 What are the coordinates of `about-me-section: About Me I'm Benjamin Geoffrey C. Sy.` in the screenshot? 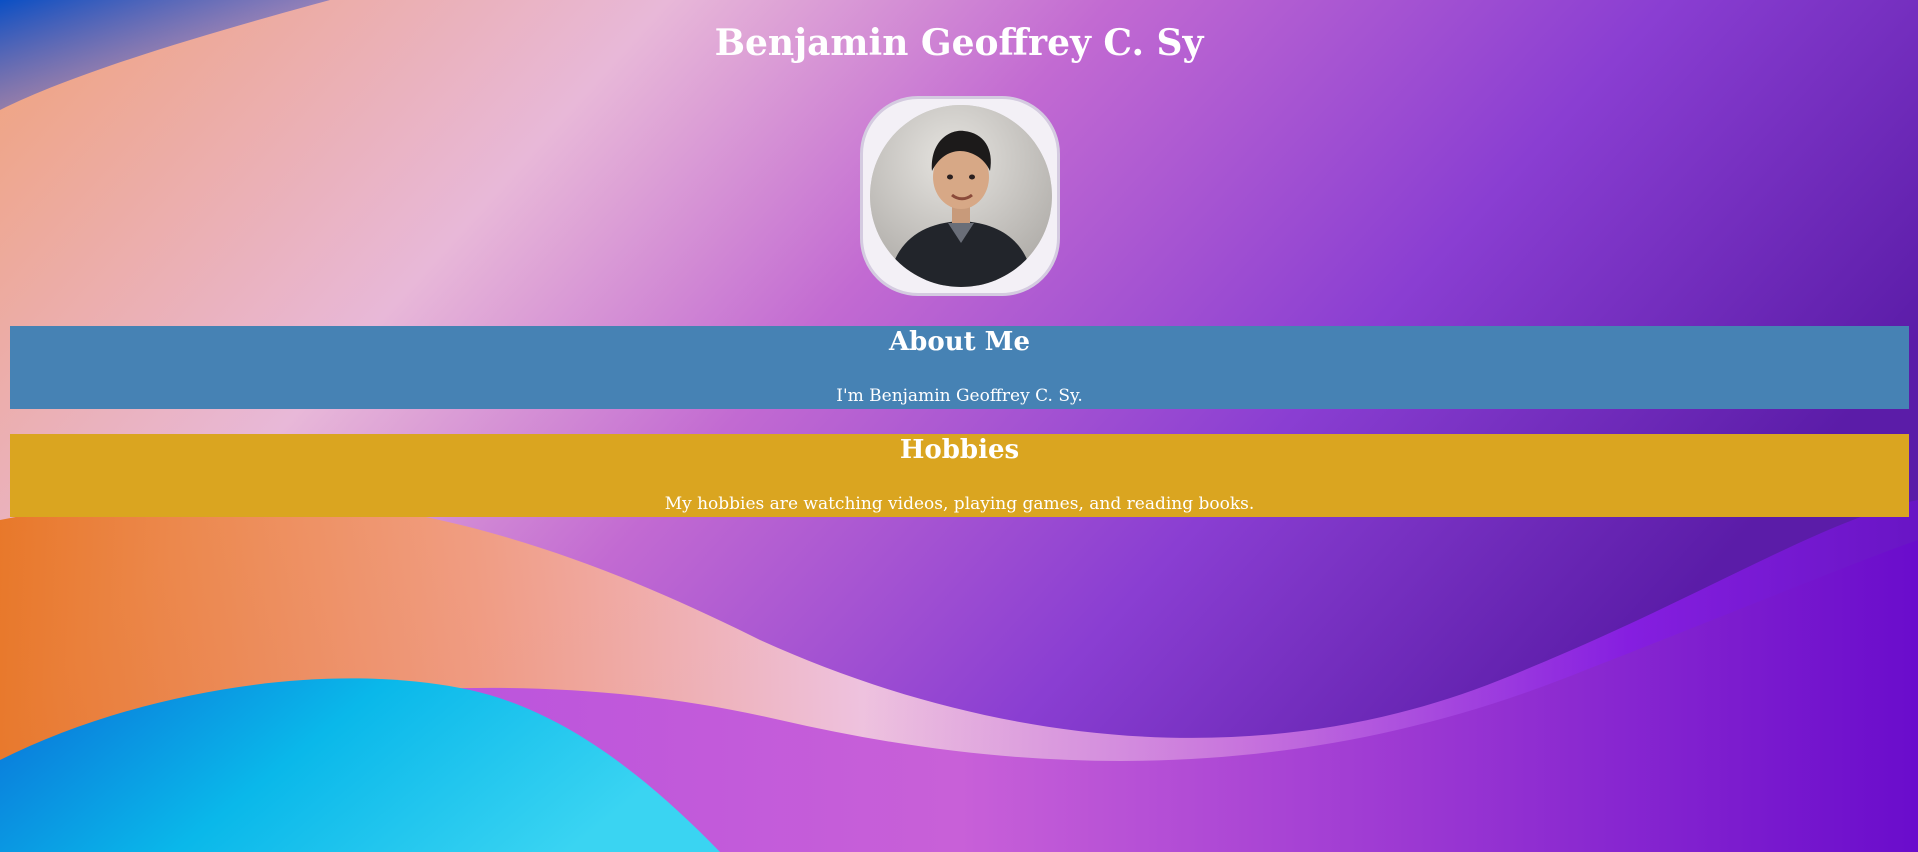 It's located at (959, 367).